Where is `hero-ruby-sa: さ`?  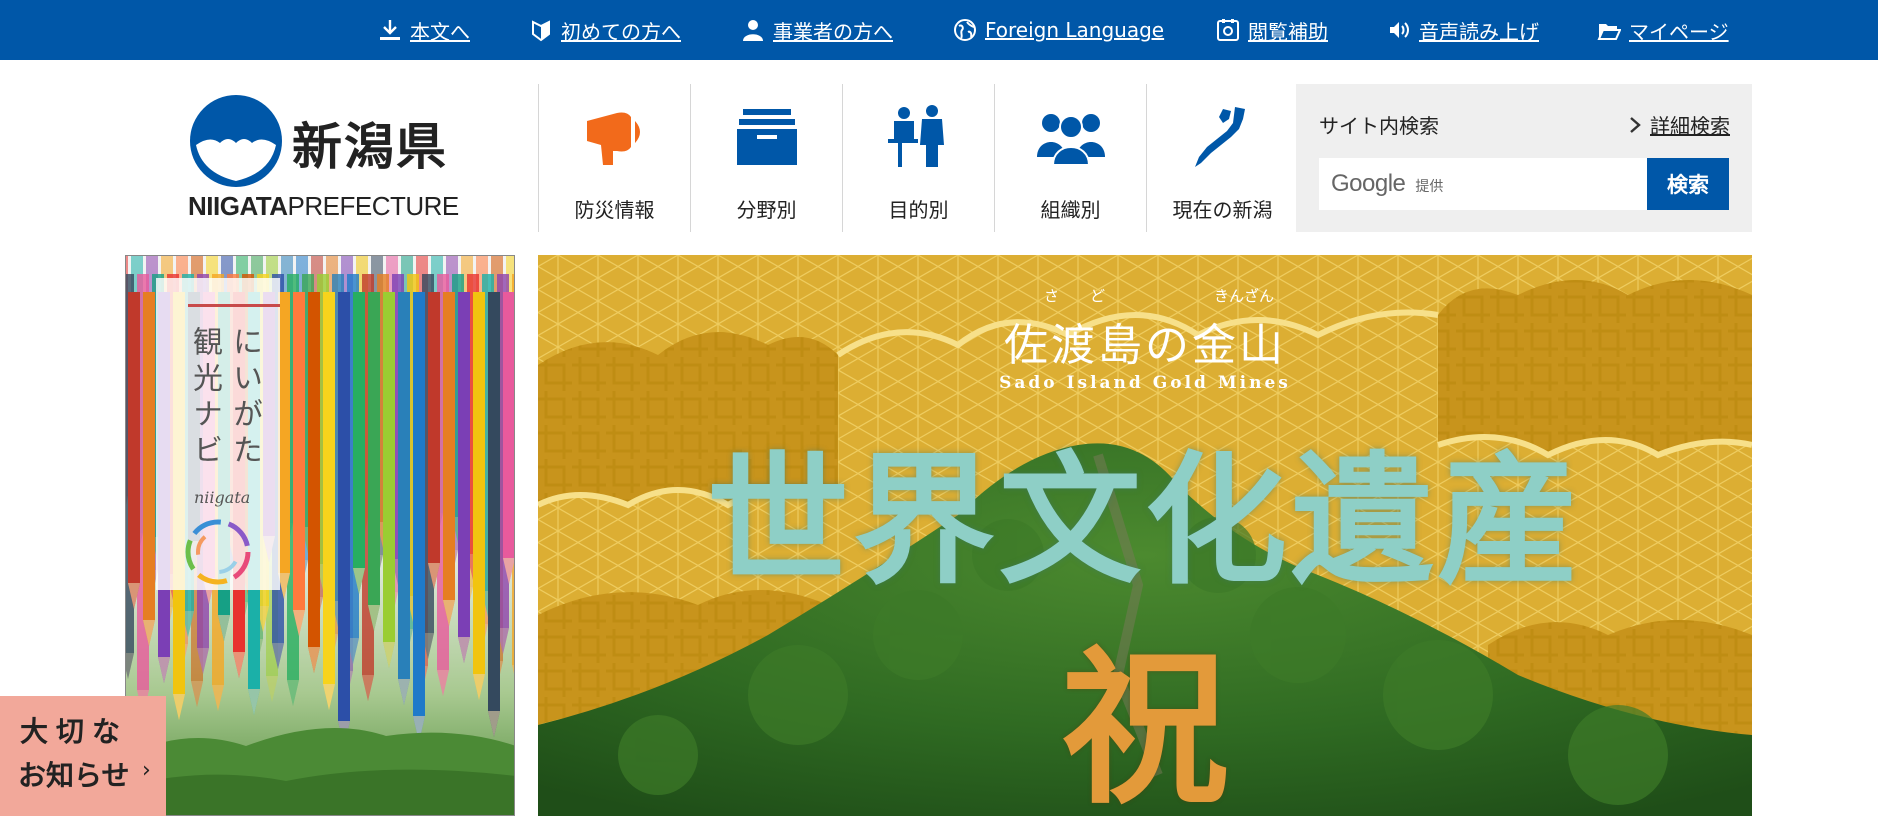 hero-ruby-sa: さ is located at coordinates (1052, 296).